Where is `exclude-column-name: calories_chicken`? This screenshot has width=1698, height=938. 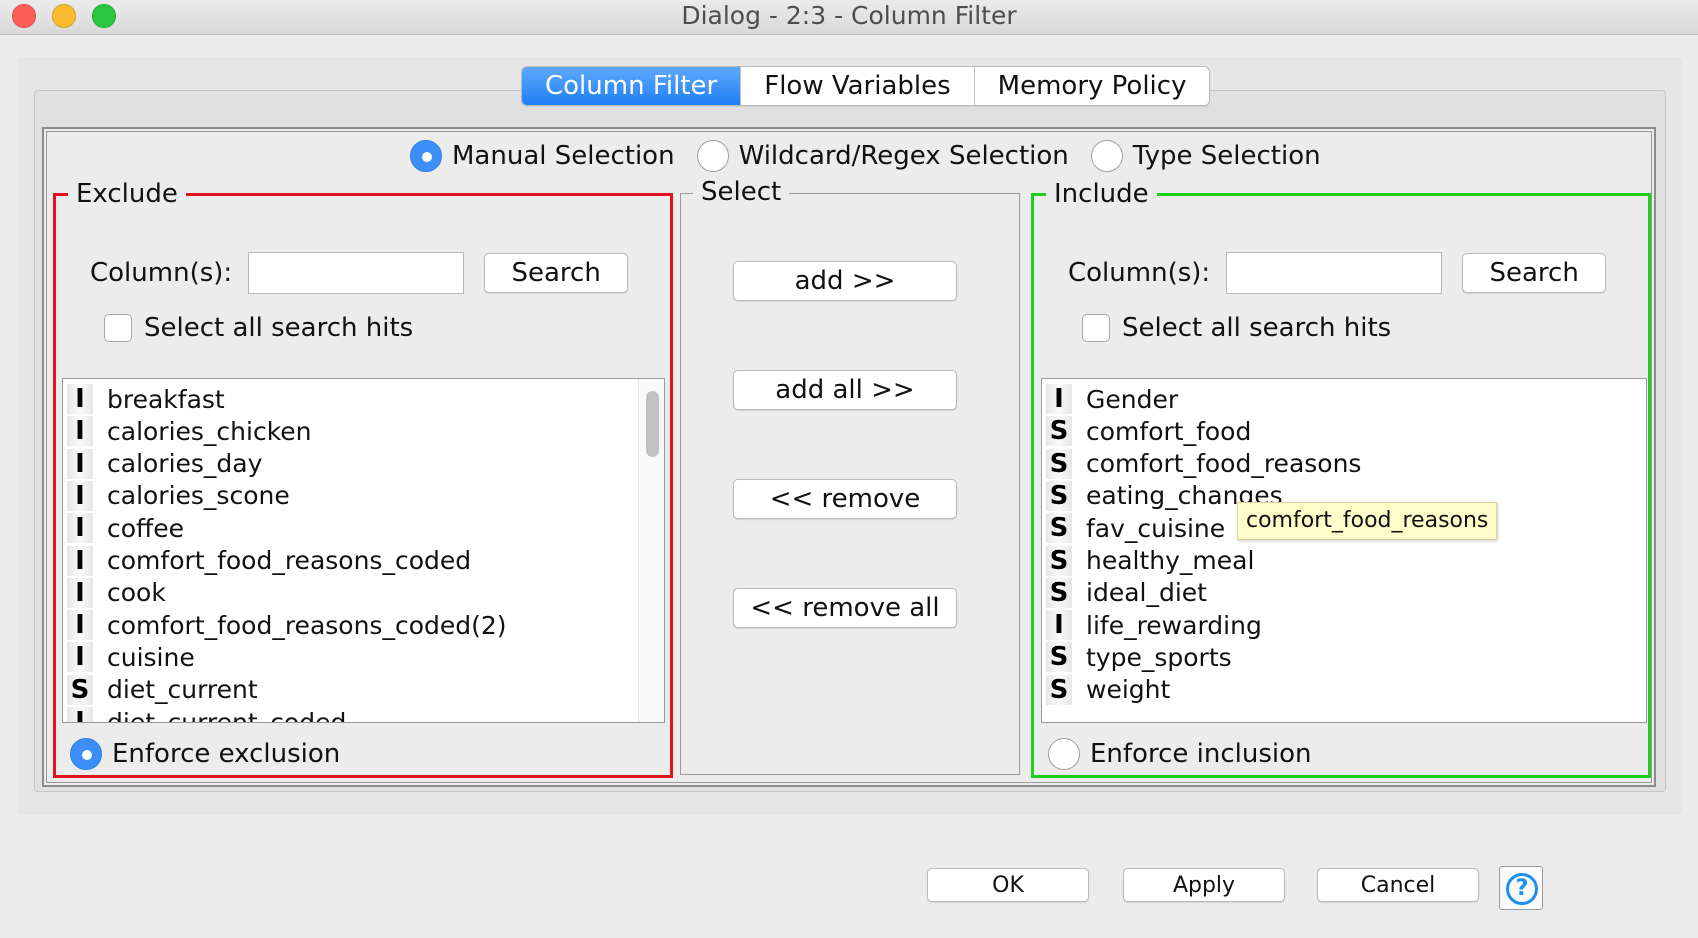 exclude-column-name: calories_chicken is located at coordinates (209, 431).